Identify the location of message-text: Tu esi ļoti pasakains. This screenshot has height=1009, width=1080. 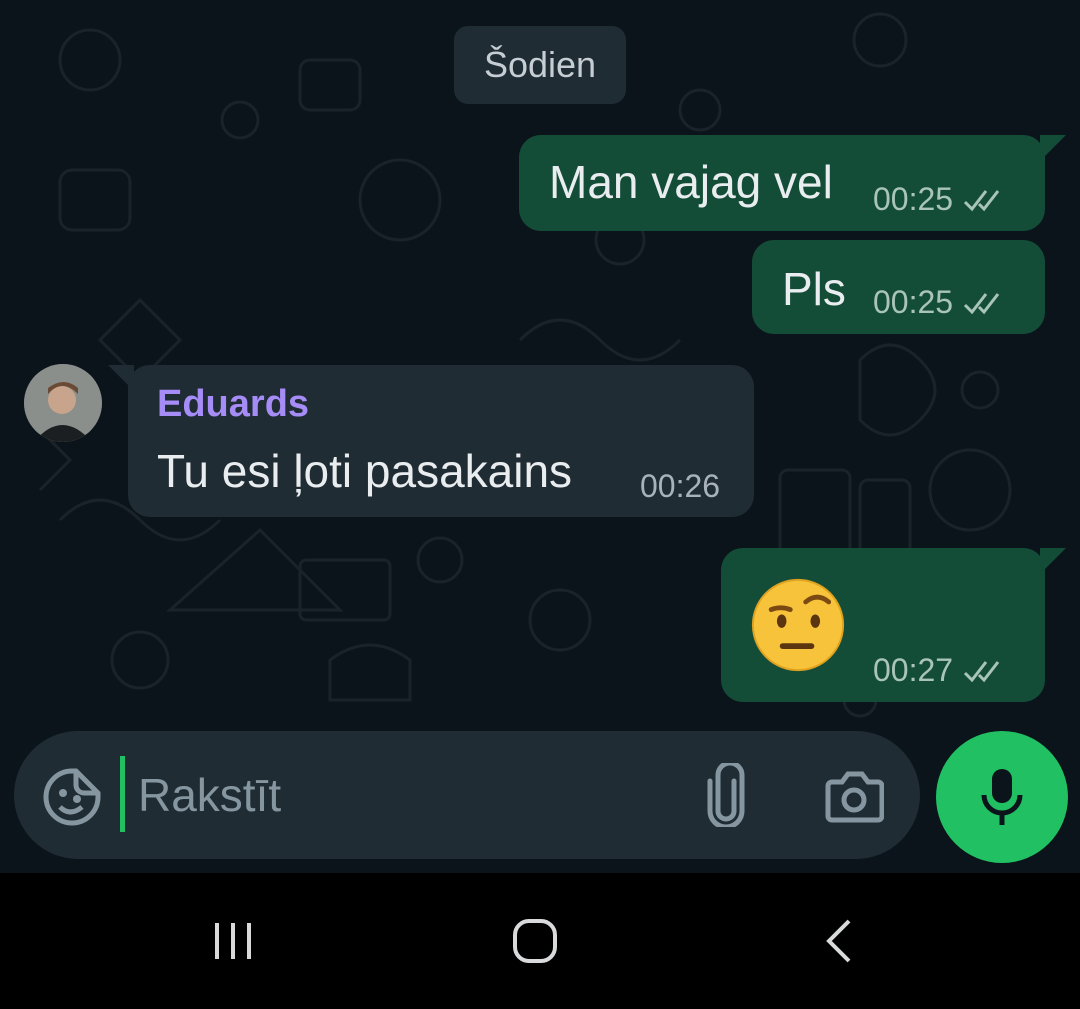
(365, 471).